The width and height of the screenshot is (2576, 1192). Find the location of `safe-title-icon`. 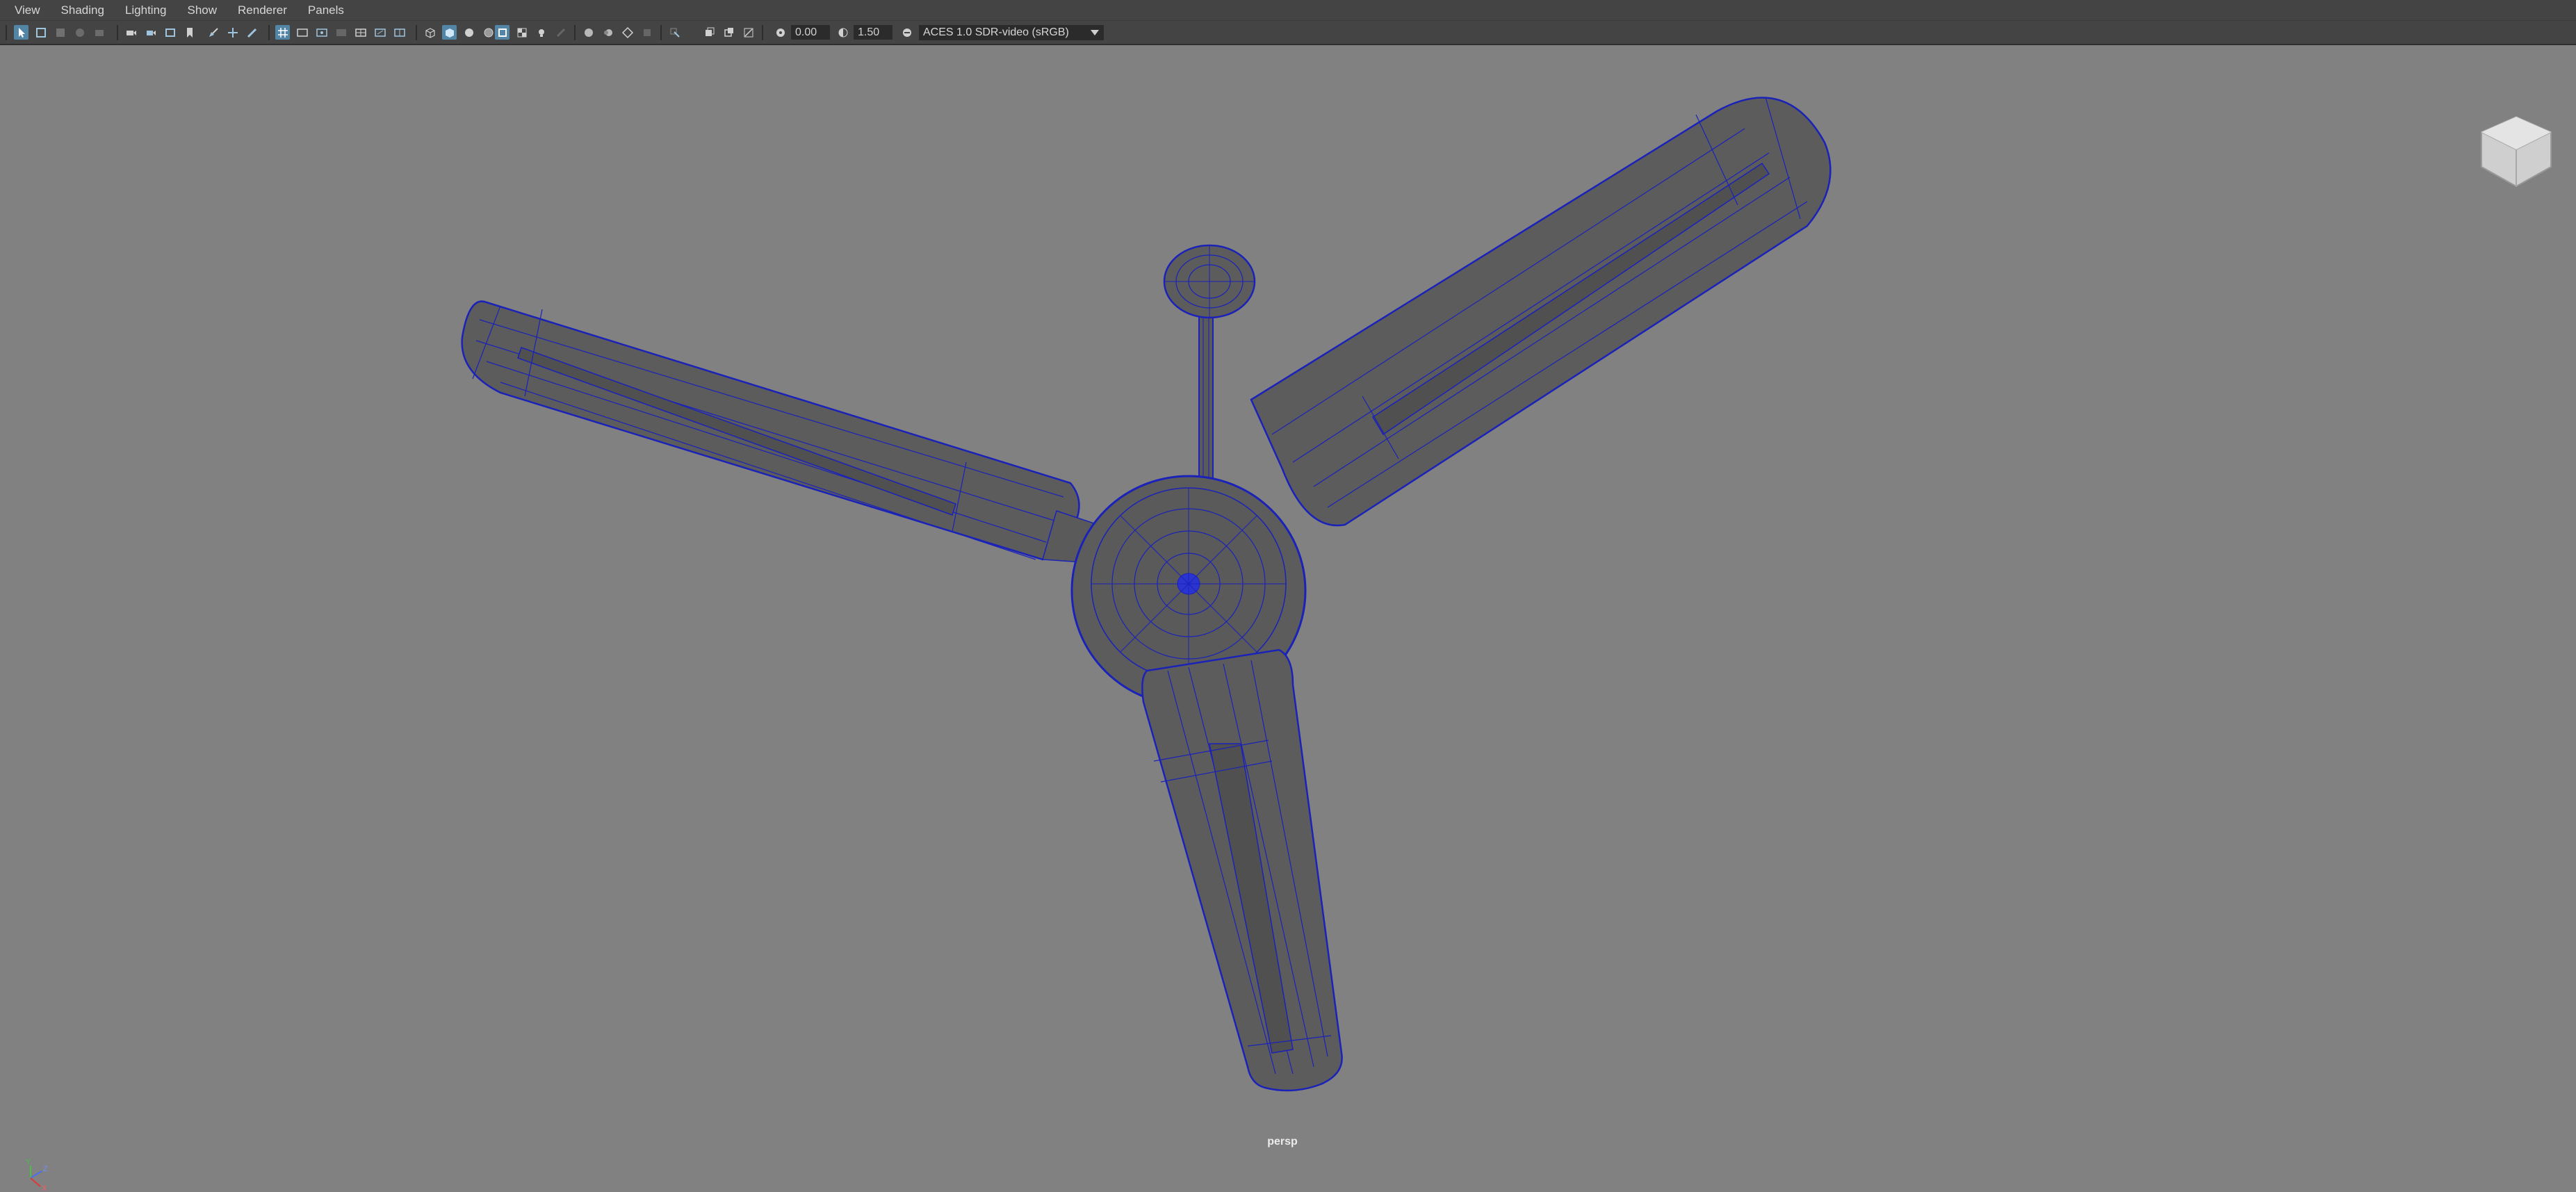

safe-title-icon is located at coordinates (399, 33).